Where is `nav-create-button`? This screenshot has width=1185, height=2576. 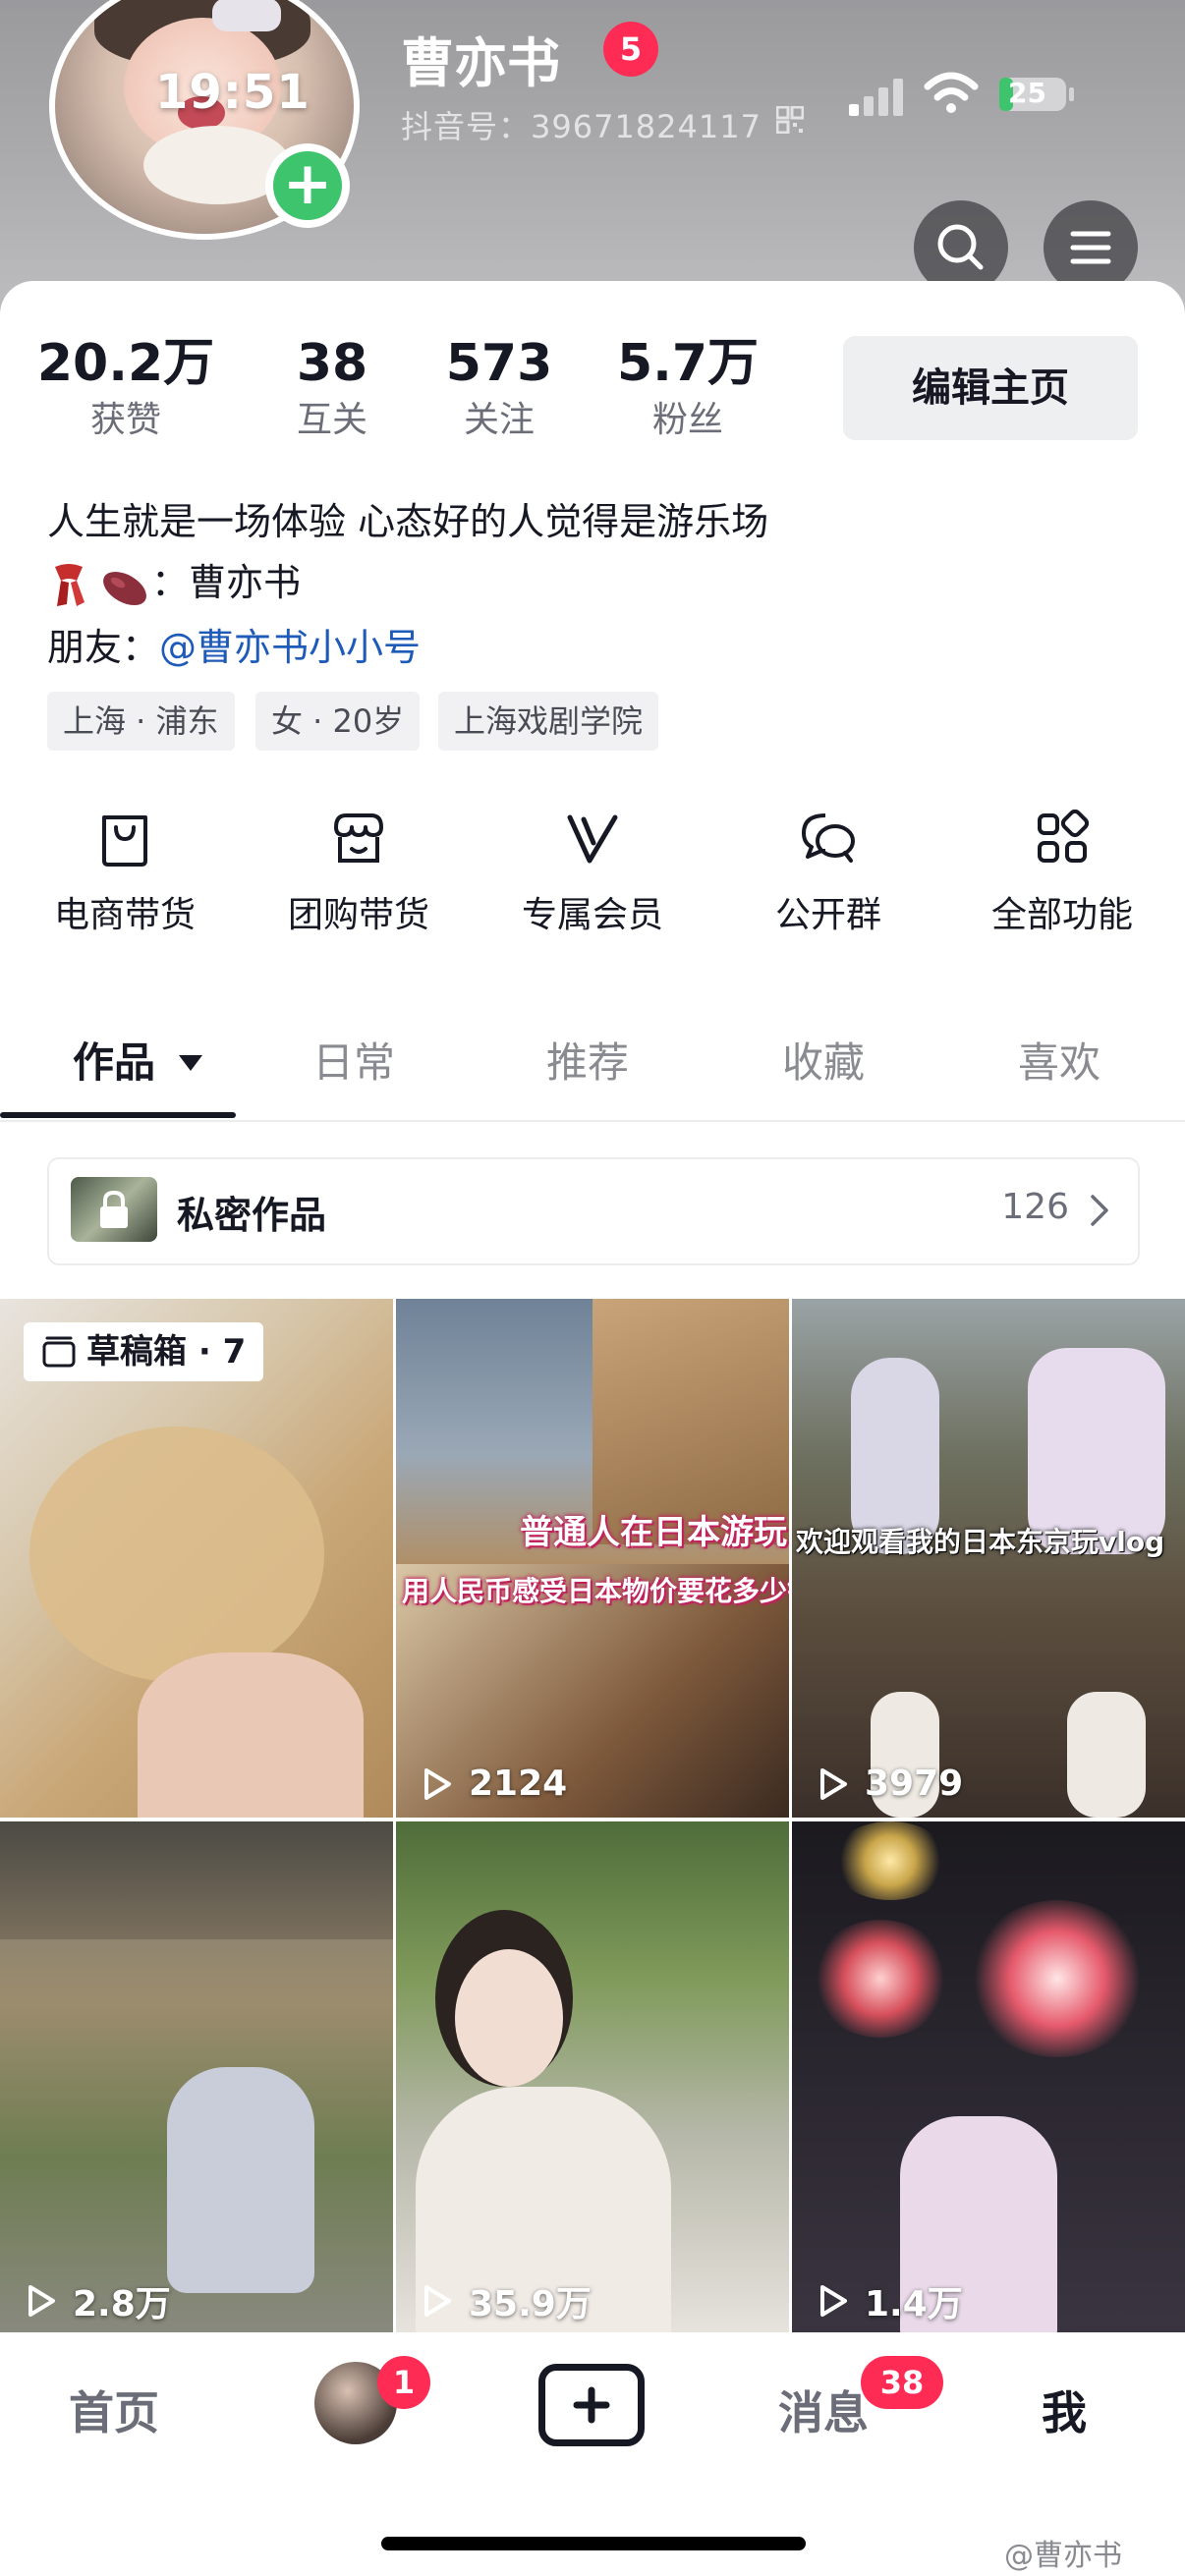 nav-create-button is located at coordinates (592, 2405).